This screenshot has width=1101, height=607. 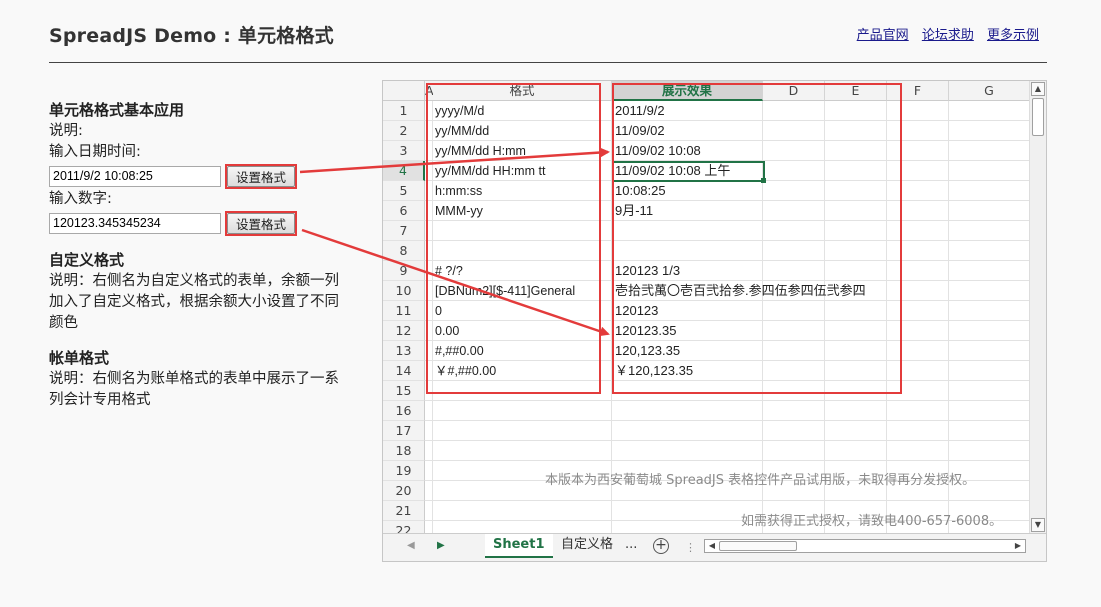 What do you see at coordinates (480, 151) in the screenshot?
I see `format-cell: yy/MM/dd H:mm` at bounding box center [480, 151].